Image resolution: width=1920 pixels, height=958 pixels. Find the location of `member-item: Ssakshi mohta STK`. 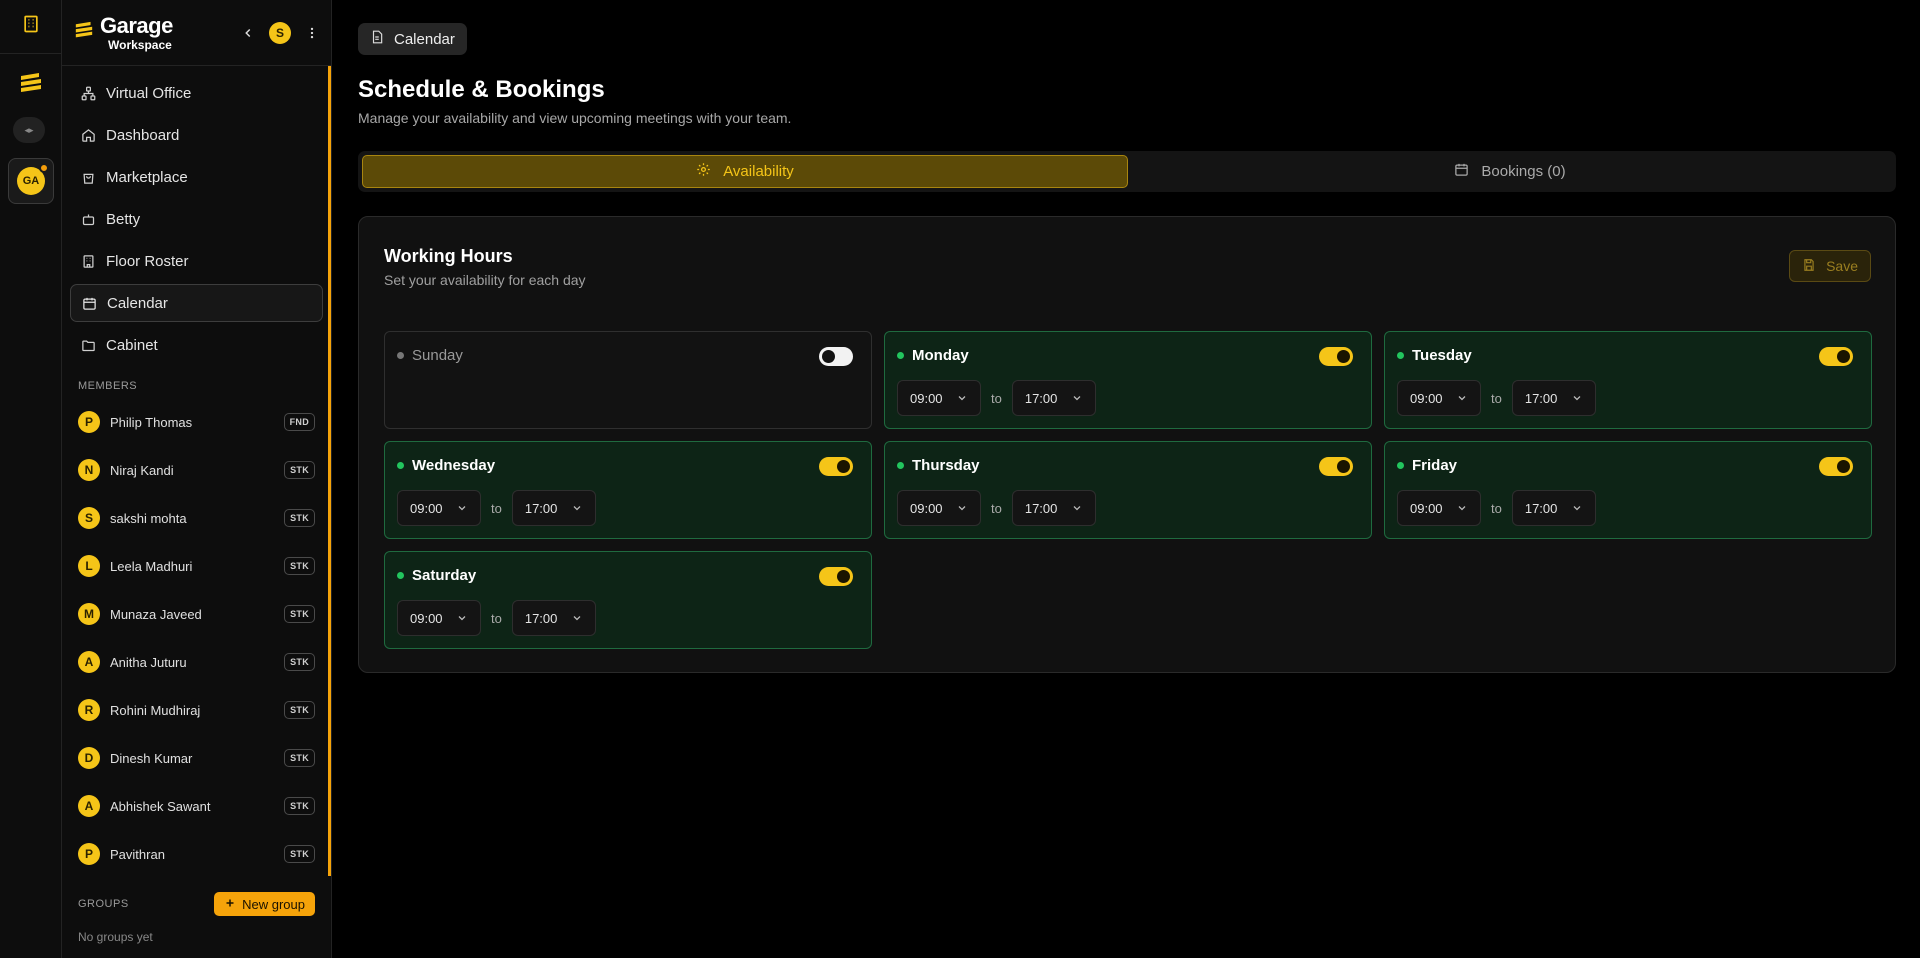

member-item: Ssakshi mohta STK is located at coordinates (196, 518).